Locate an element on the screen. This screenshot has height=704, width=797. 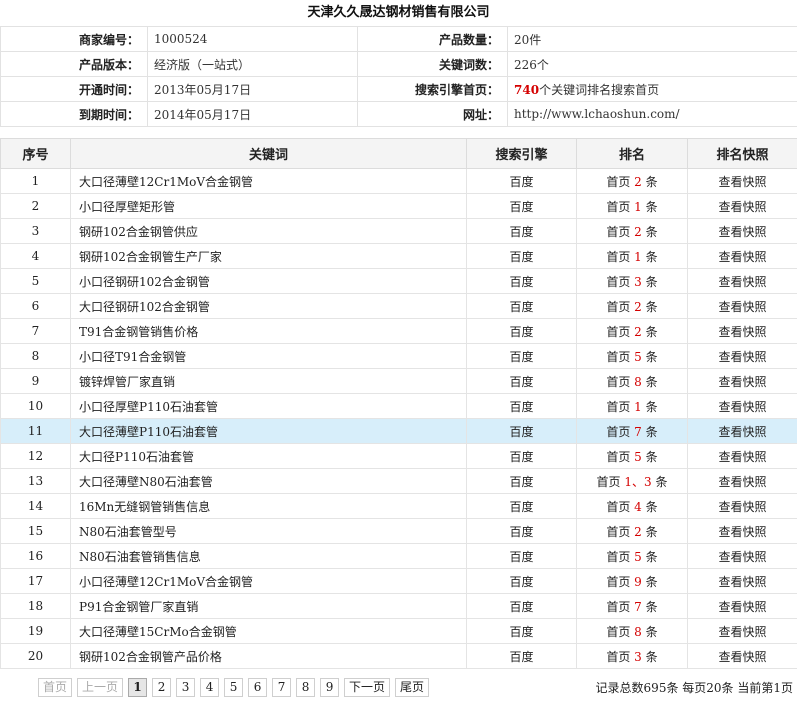
col-header-snapshot: 排名快照 is located at coordinates (742, 153).